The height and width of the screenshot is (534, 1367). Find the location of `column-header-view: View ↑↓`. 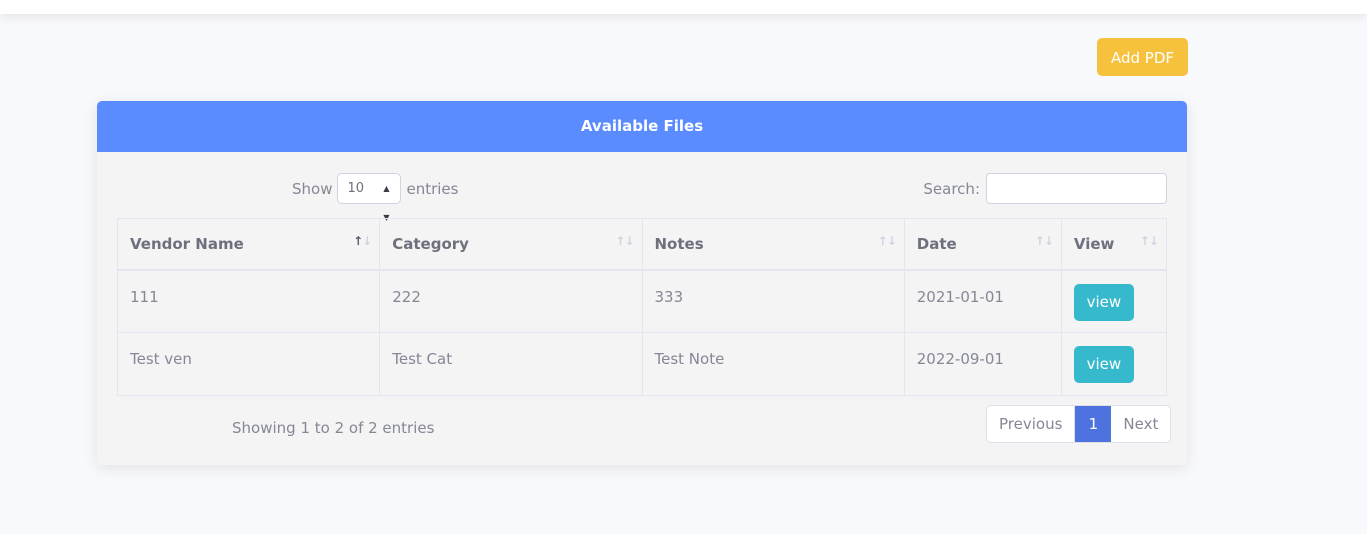

column-header-view: View ↑↓ is located at coordinates (1114, 244).